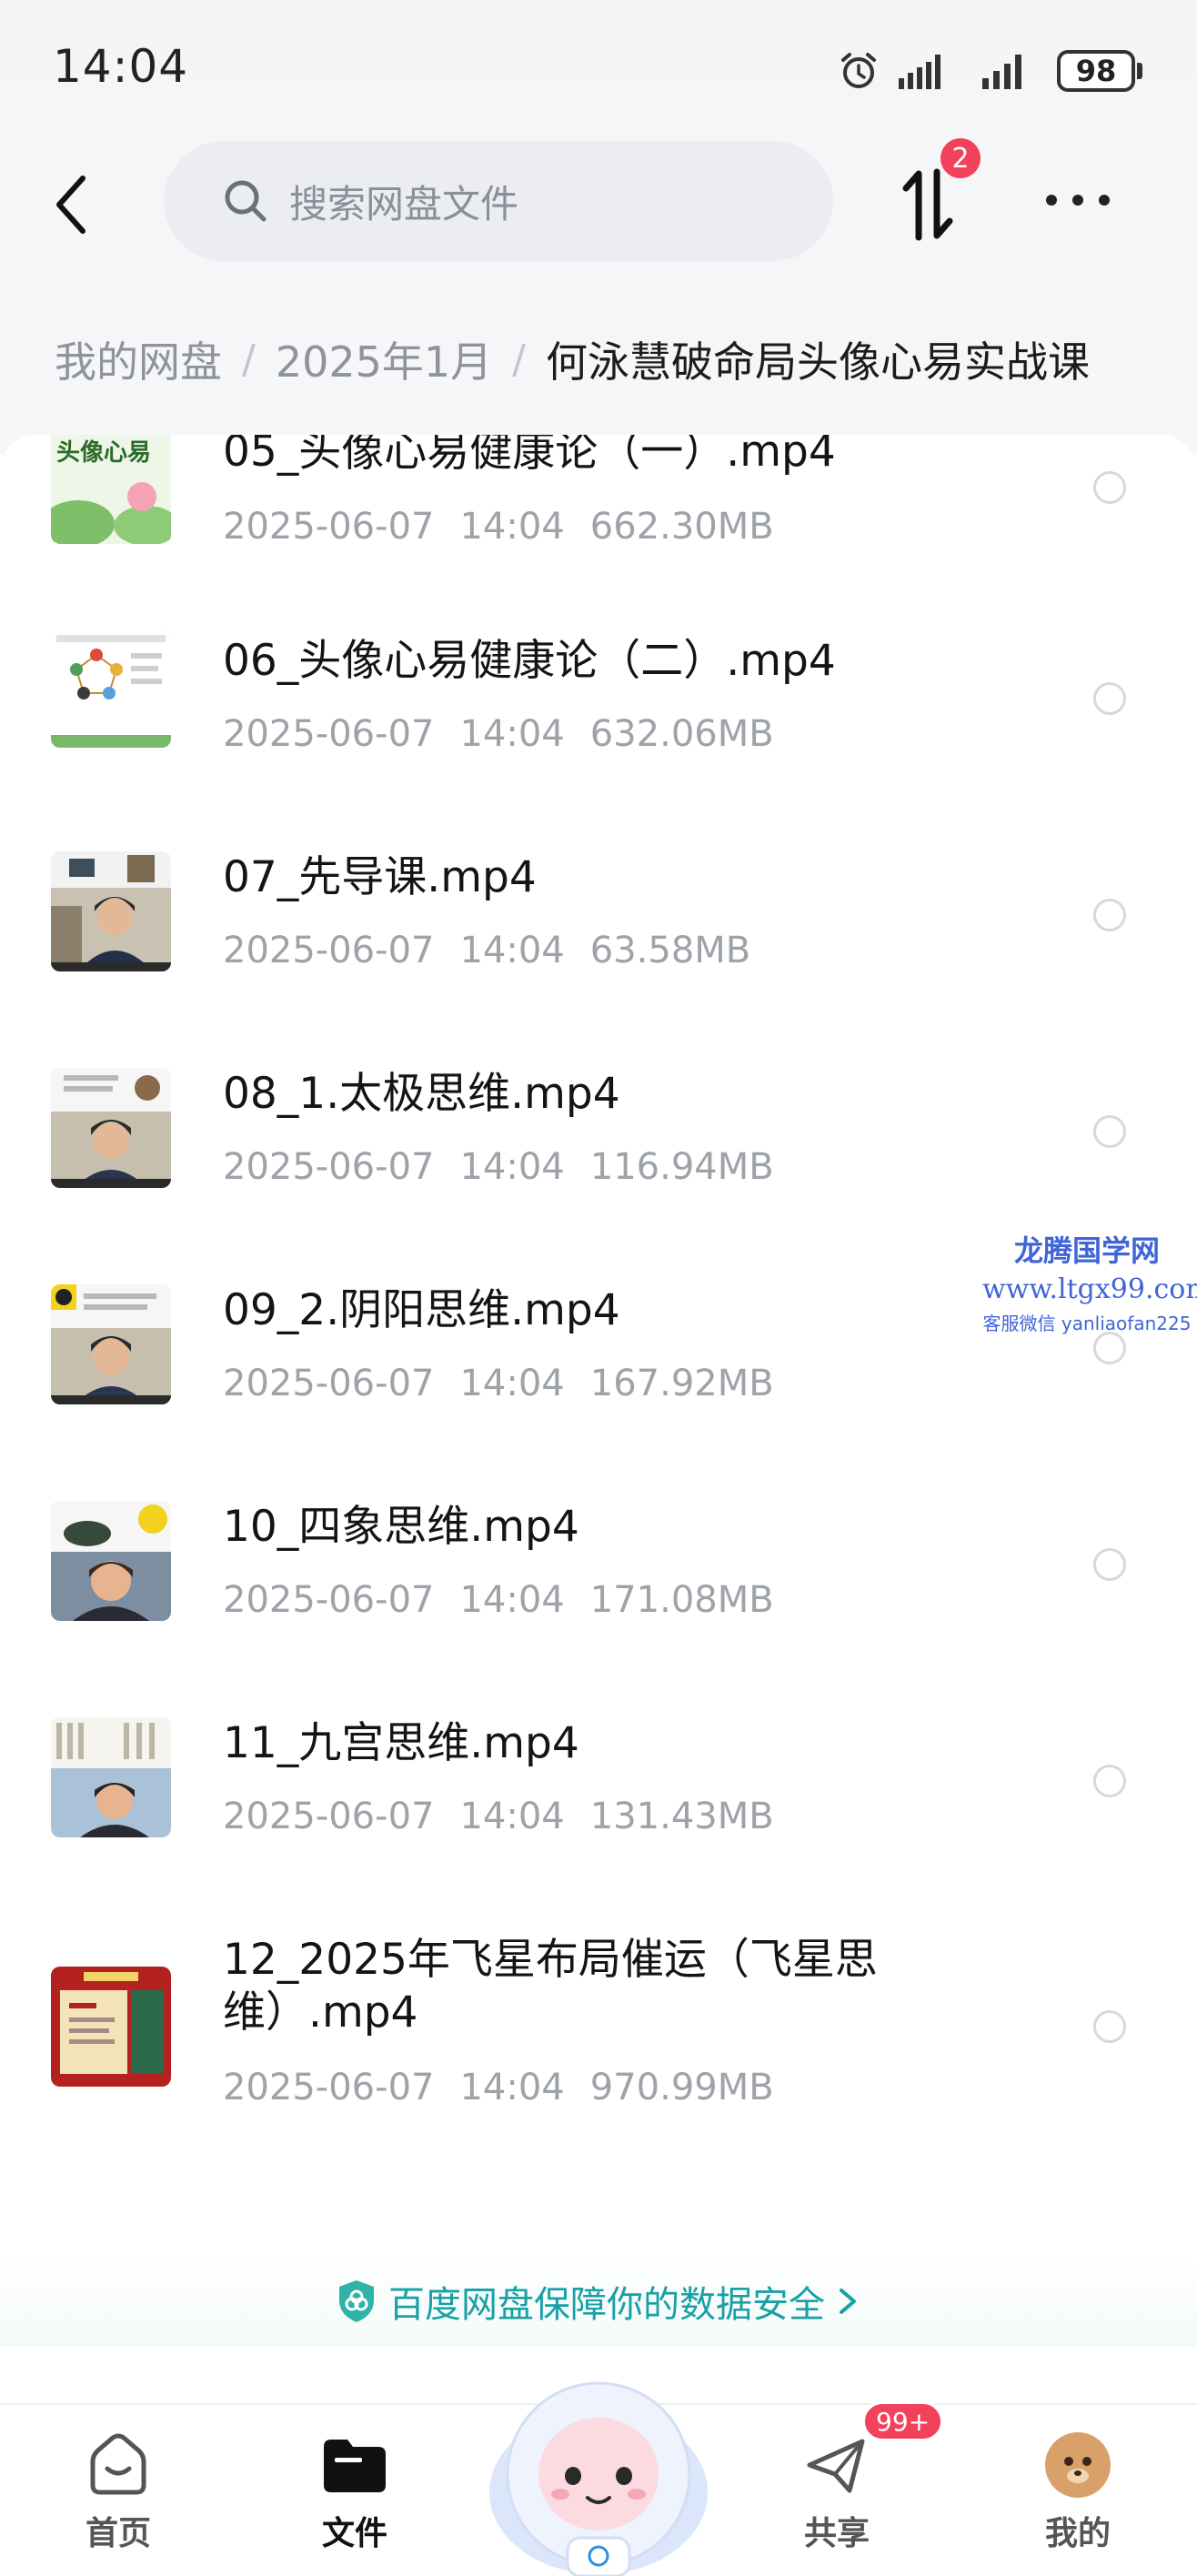 This screenshot has height=2576, width=1197. Describe the element at coordinates (118, 2464) in the screenshot. I see `home-icon` at that location.